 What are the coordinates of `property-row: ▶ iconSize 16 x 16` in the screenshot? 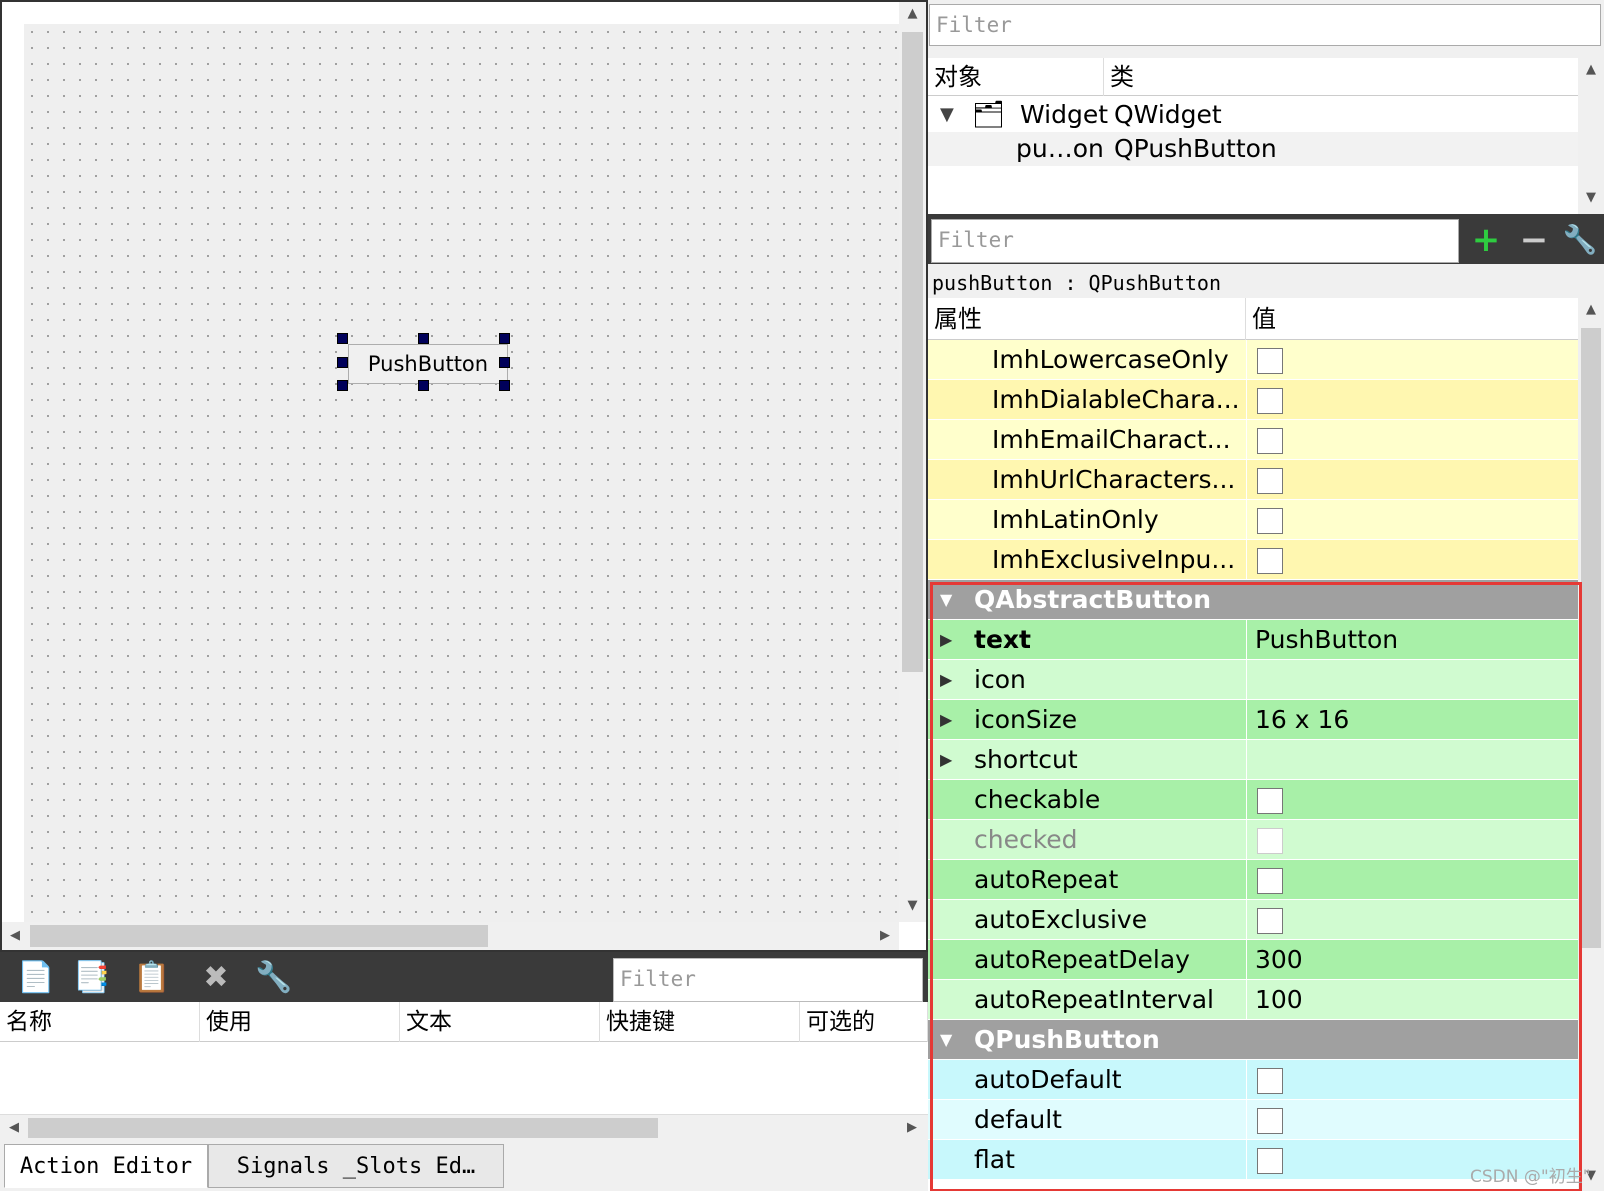 It's located at (1253, 720).